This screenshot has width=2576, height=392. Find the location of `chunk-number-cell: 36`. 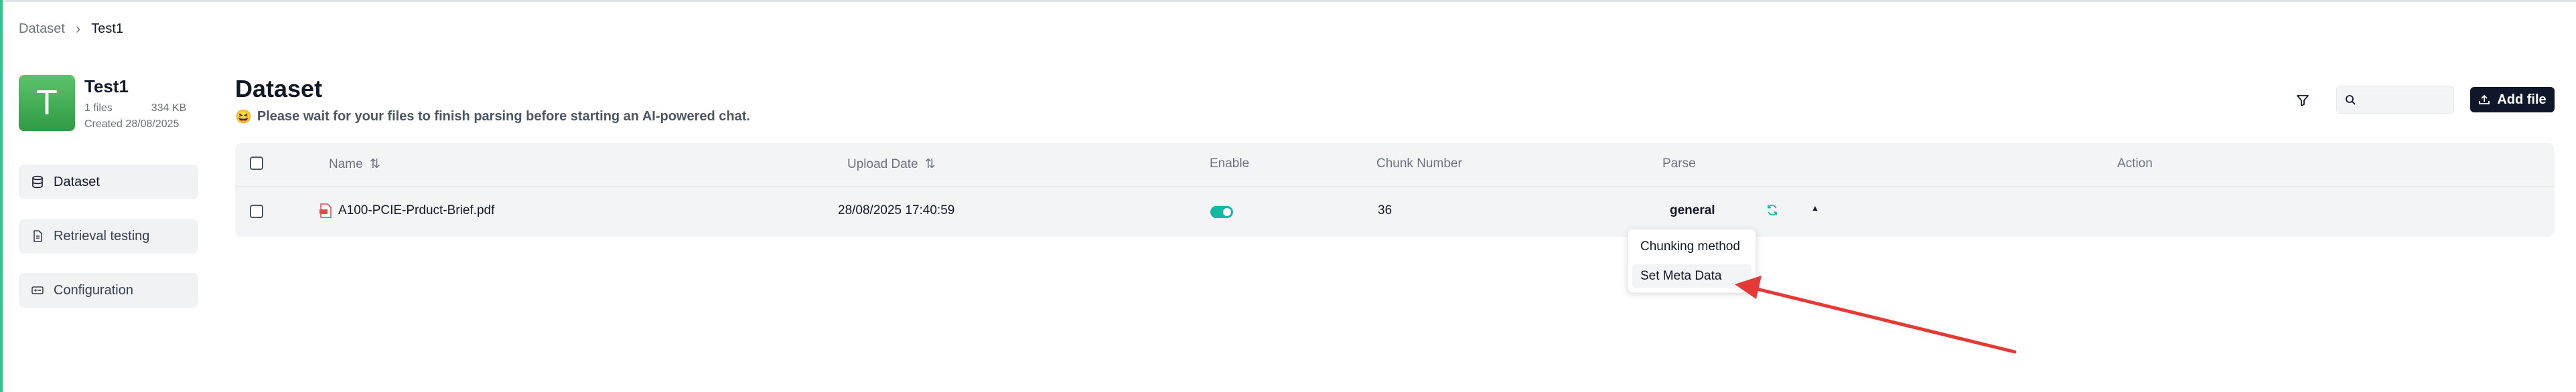

chunk-number-cell: 36 is located at coordinates (1385, 210).